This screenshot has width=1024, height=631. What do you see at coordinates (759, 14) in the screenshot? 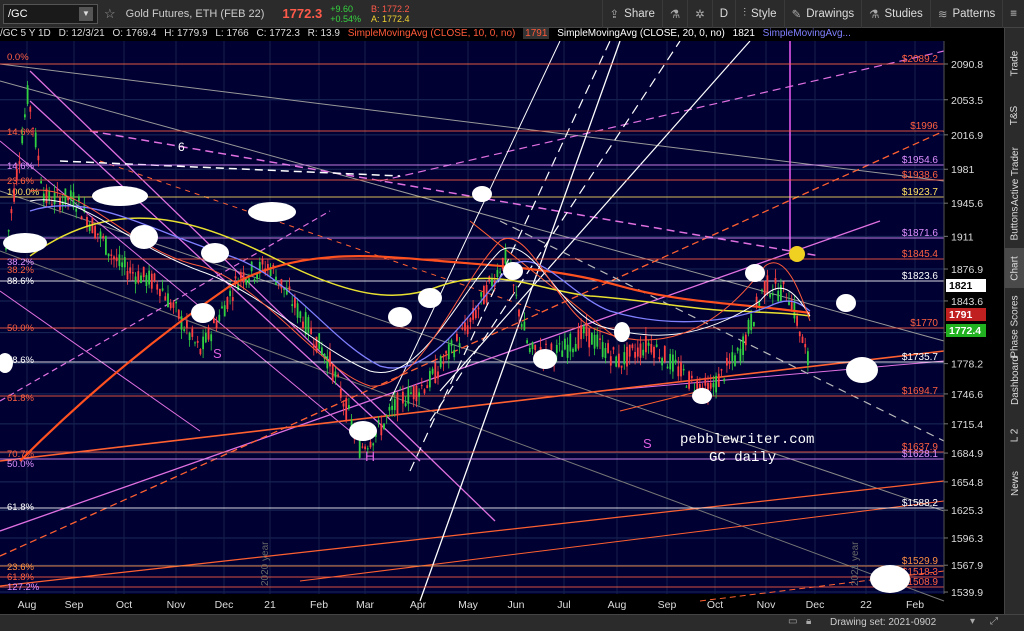
I see `style-button: ⫶ Style` at bounding box center [759, 14].